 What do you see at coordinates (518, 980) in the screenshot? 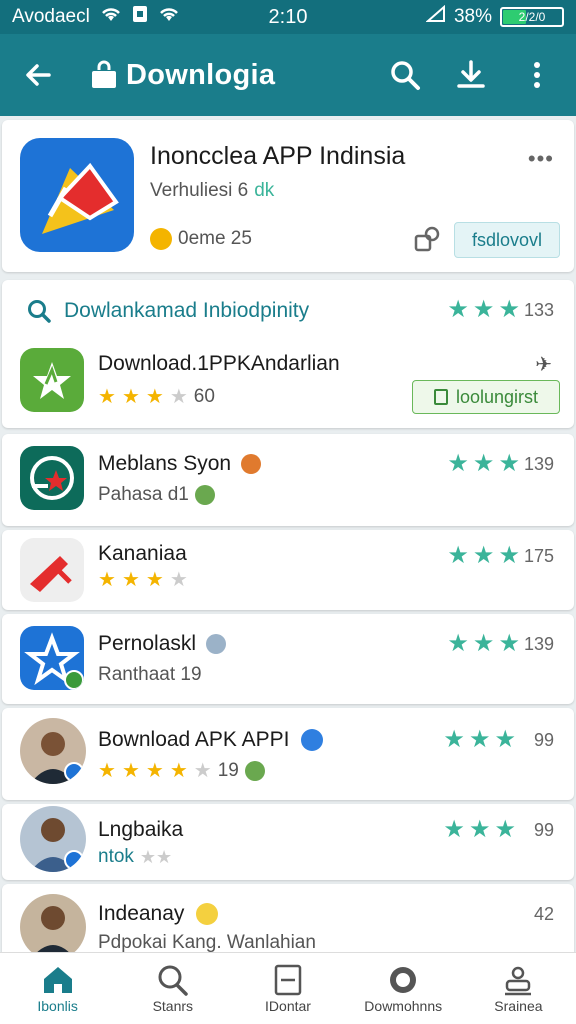
I see `settings-icon` at bounding box center [518, 980].